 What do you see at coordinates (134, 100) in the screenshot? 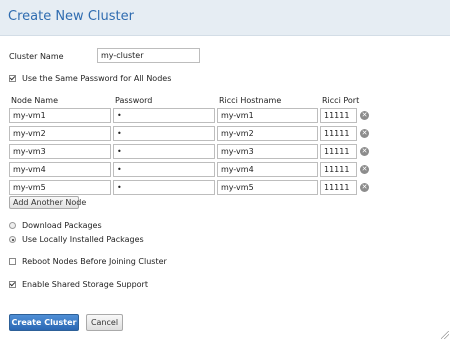
I see `col-header-password: Password` at bounding box center [134, 100].